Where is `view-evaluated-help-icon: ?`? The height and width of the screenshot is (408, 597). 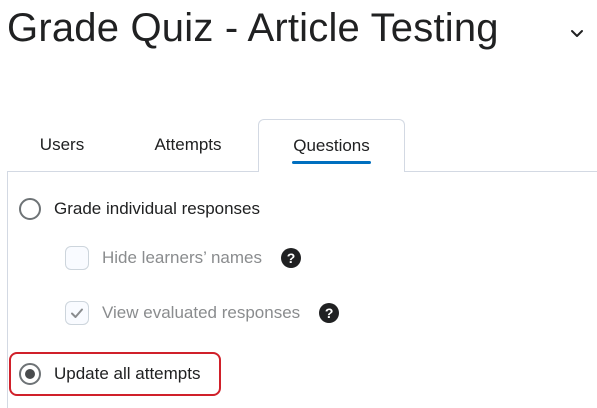 view-evaluated-help-icon: ? is located at coordinates (329, 313).